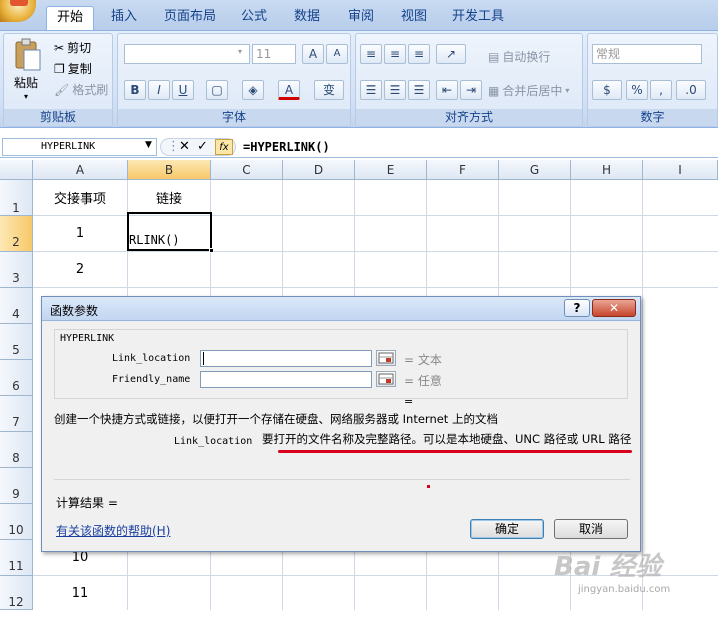  Describe the element at coordinates (647, 54) in the screenshot. I see `number-format-combobox: 常规` at that location.